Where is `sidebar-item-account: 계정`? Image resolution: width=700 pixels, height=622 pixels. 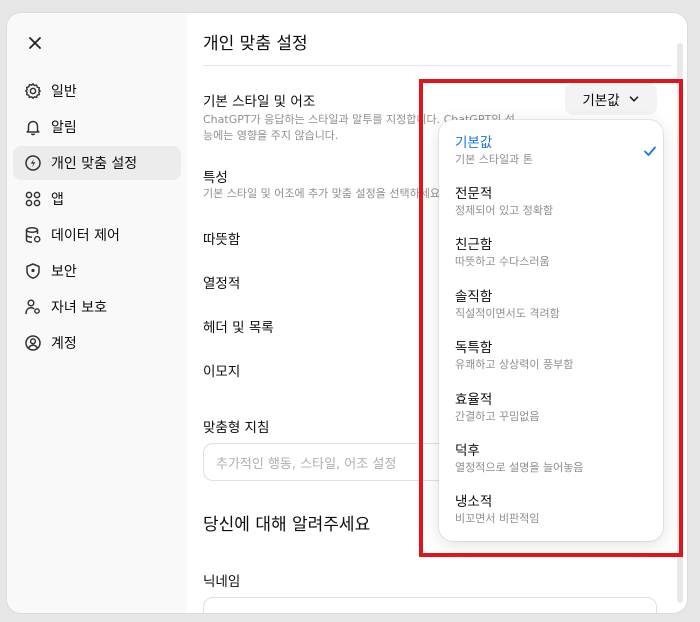
sidebar-item-account: 계정 is located at coordinates (97, 343).